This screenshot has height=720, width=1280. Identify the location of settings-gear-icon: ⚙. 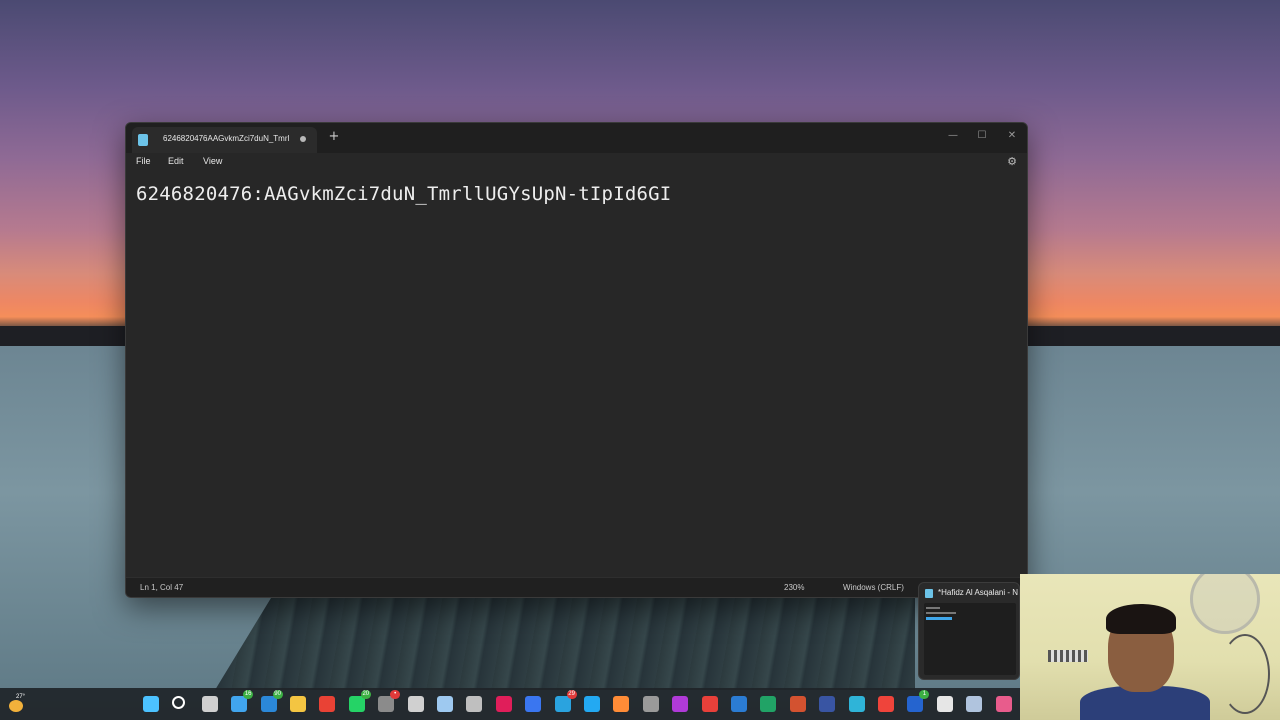
(1012, 161).